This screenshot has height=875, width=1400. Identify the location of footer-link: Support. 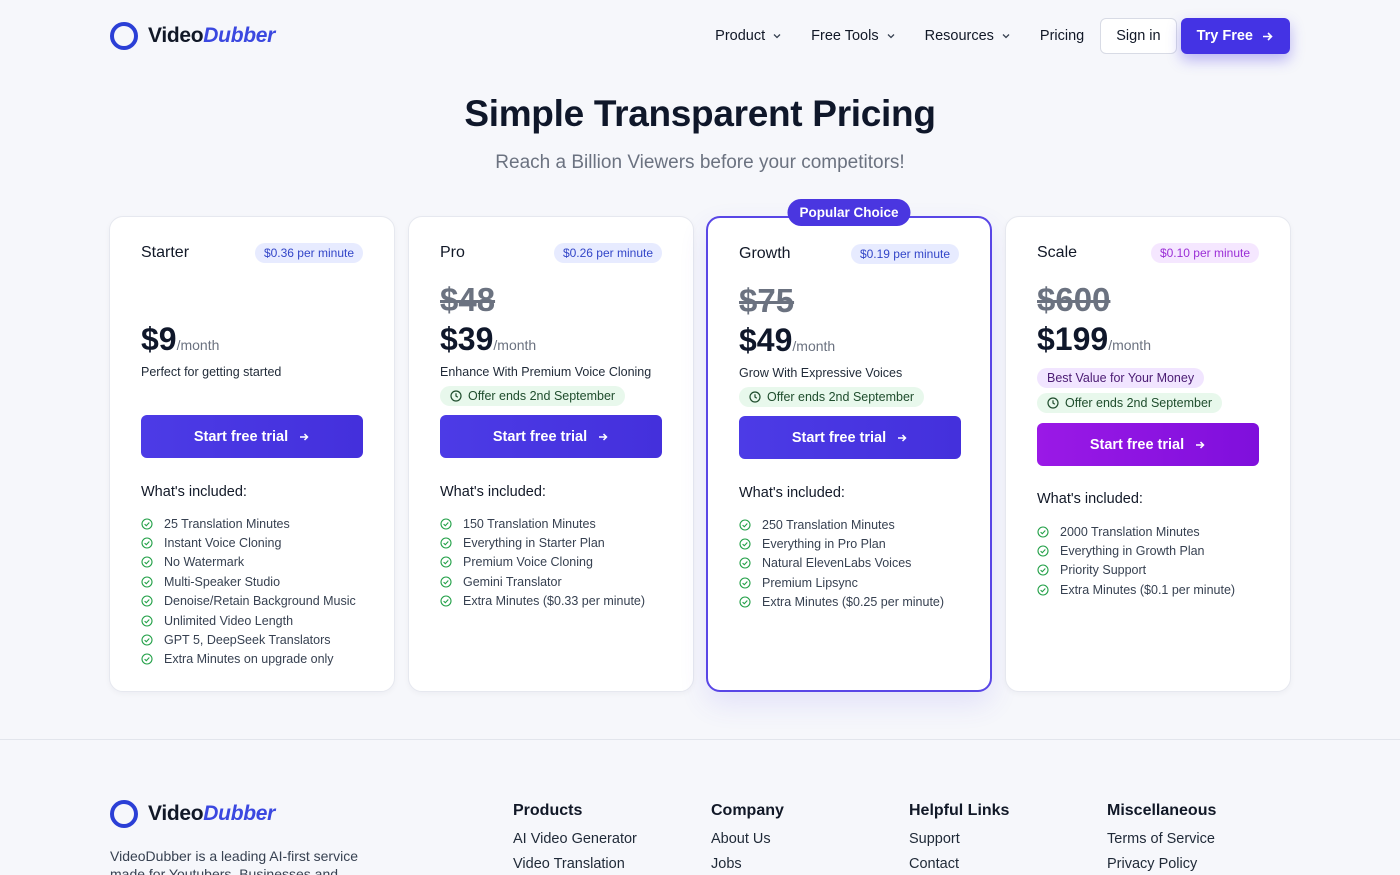
(959, 839).